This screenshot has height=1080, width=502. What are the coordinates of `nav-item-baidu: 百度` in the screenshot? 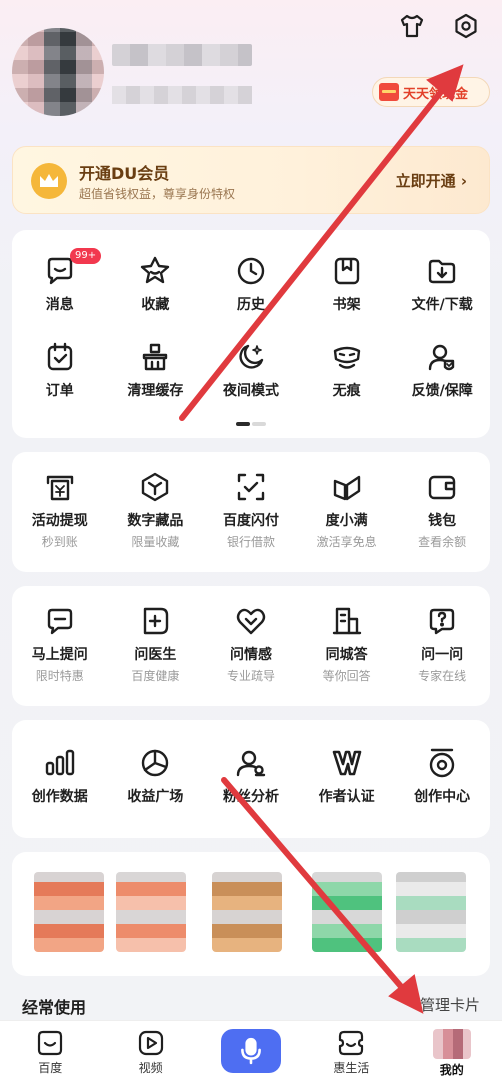 It's located at (50, 1050).